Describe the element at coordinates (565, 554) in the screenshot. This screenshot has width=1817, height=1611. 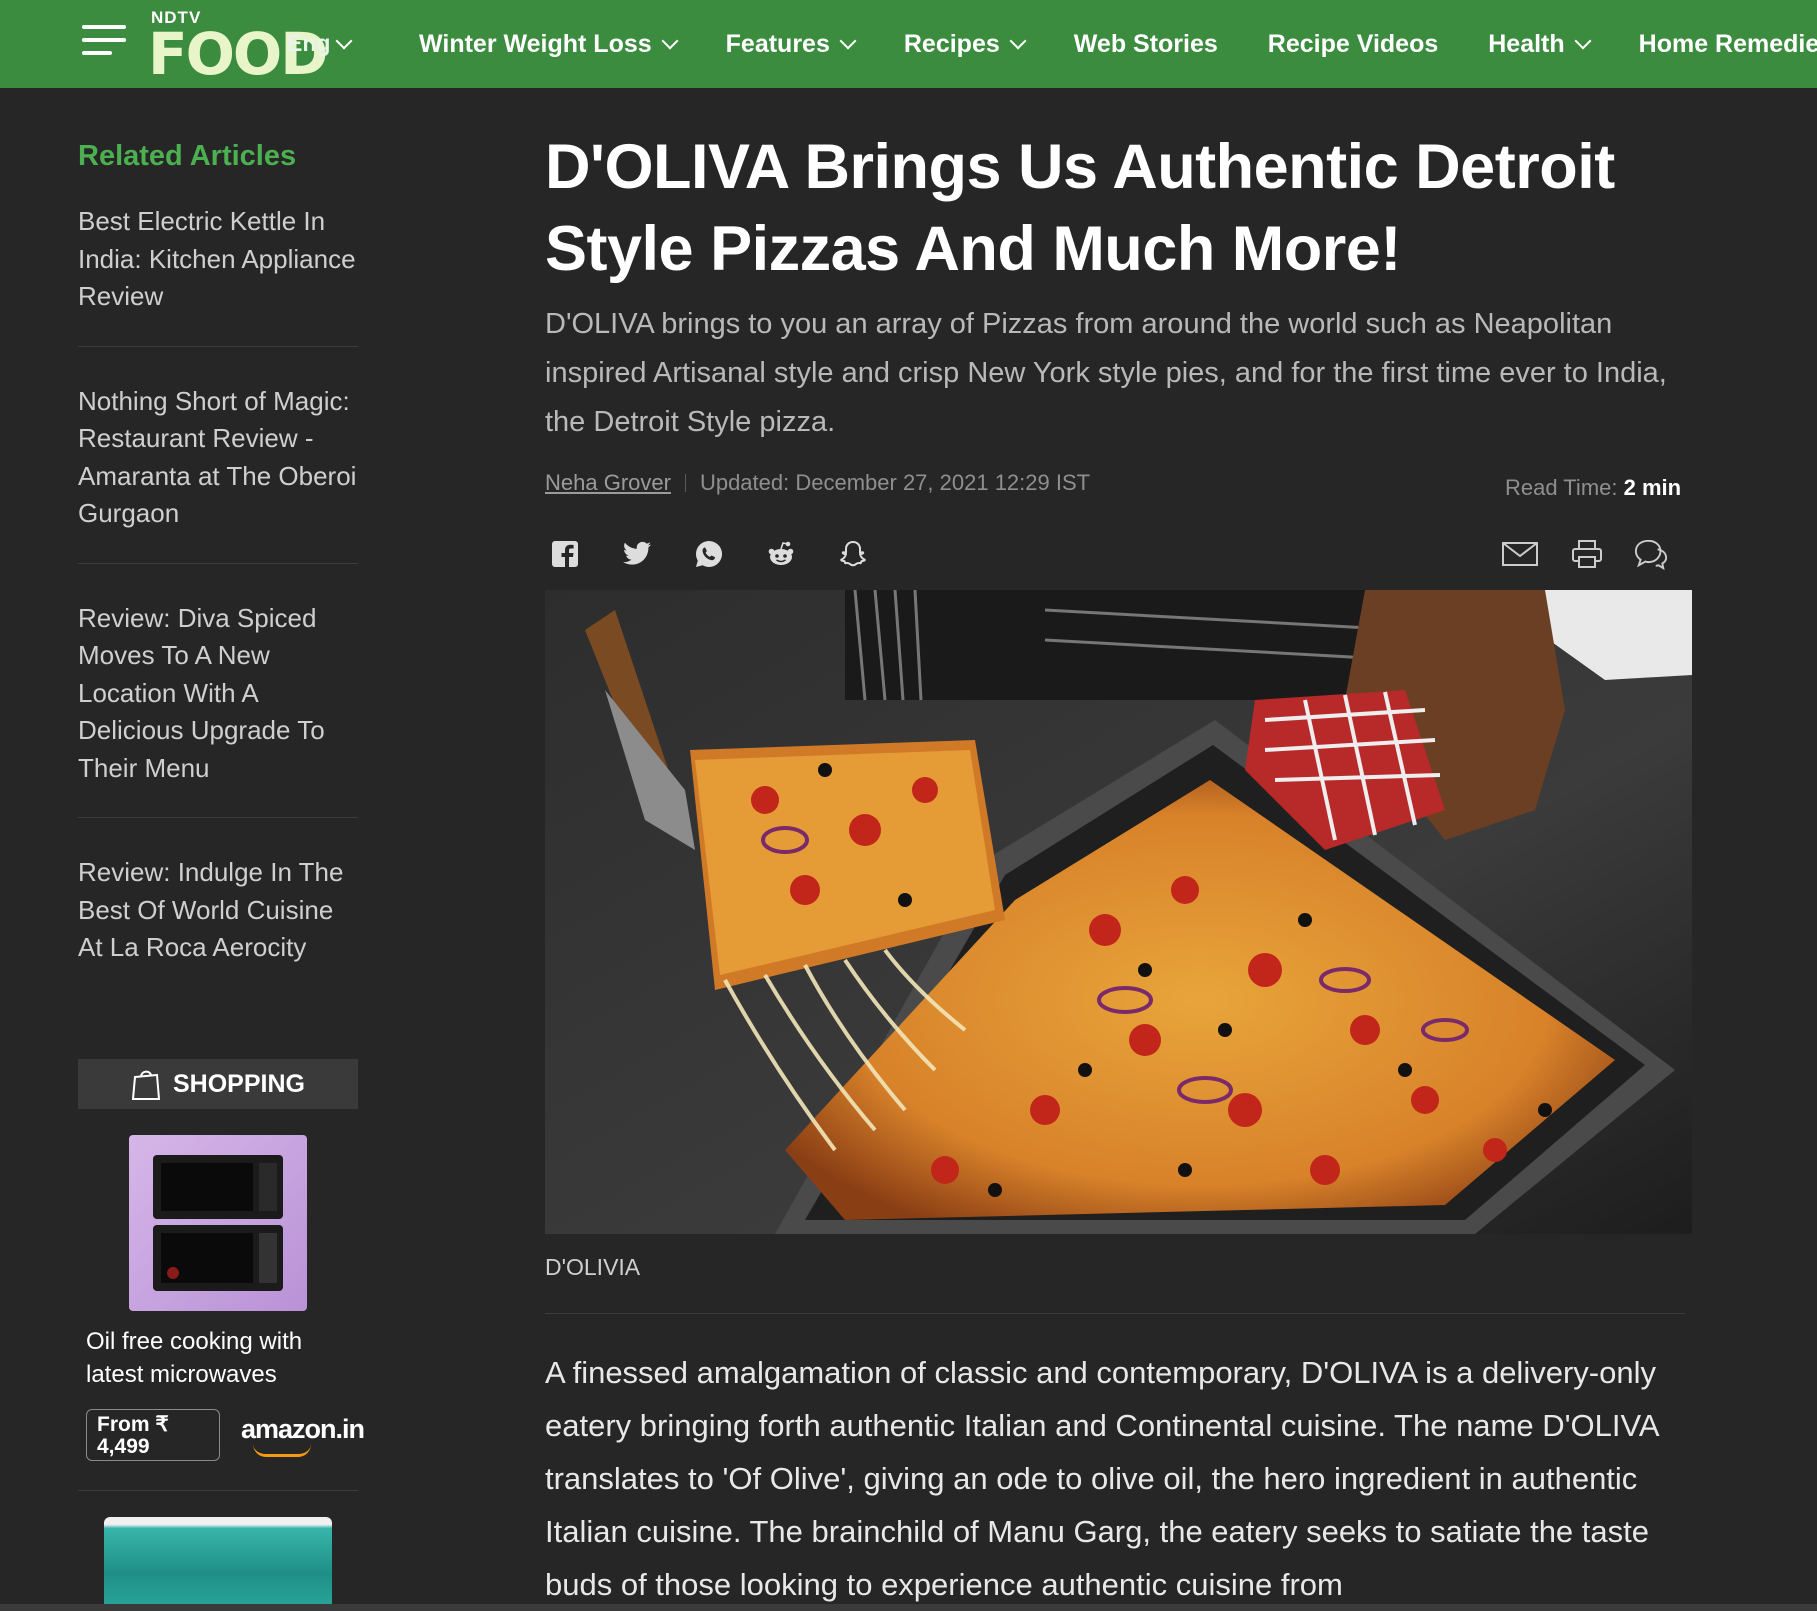
I see `facebook-icon` at that location.